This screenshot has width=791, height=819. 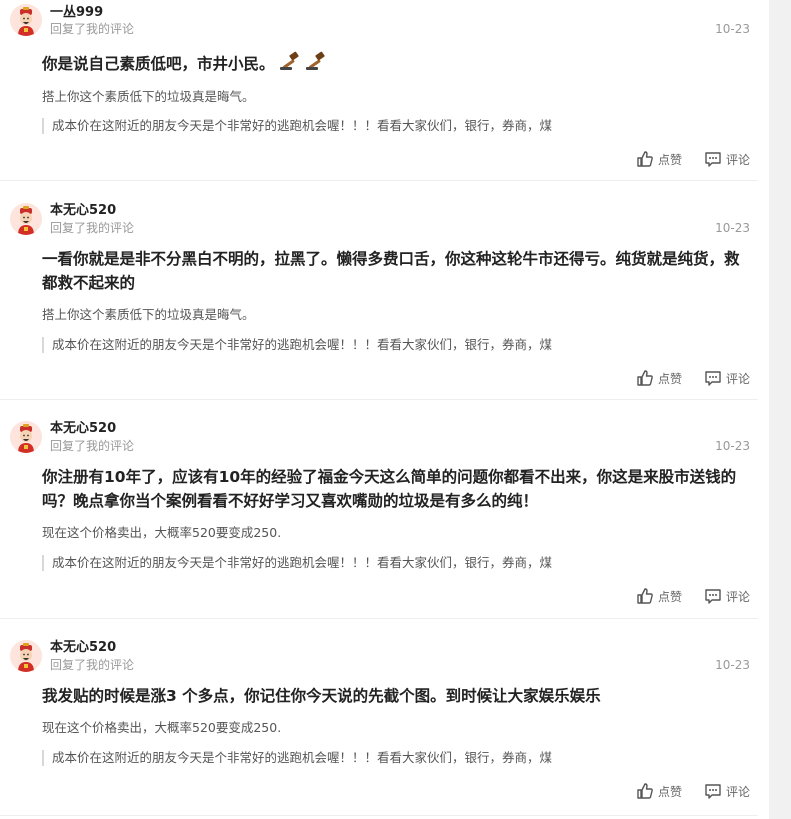 I want to click on username: 一丛999, so click(x=76, y=13).